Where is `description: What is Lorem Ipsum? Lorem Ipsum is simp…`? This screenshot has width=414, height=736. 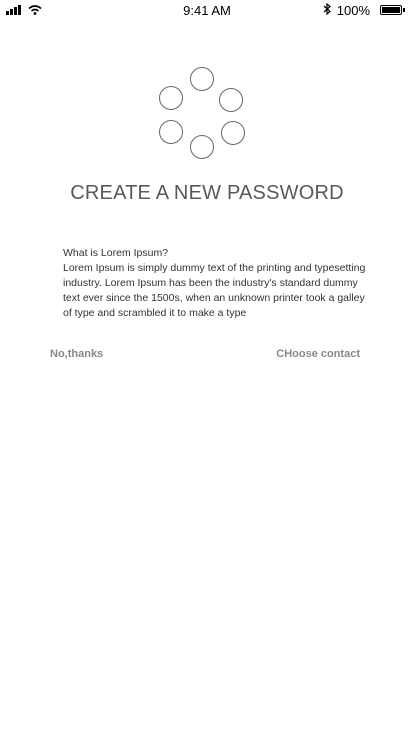
description: What is Lorem Ipsum? Lorem Ipsum is simp… is located at coordinates (218, 283).